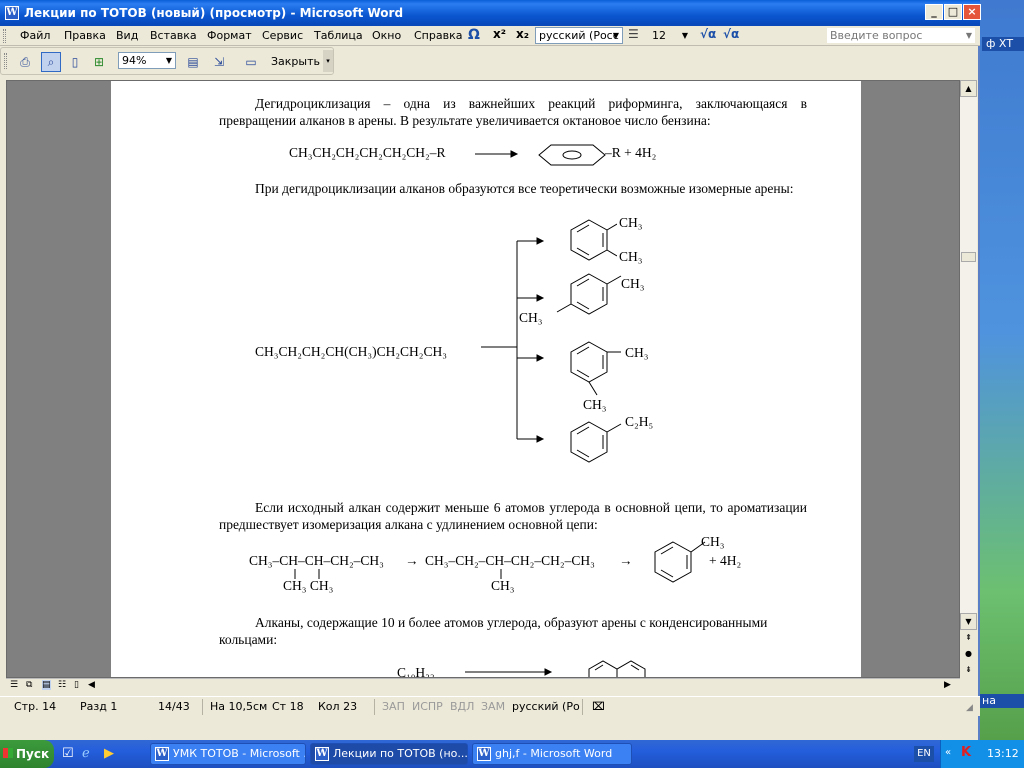  What do you see at coordinates (239, 706) in the screenshot?
I see `status-position: На 10,5см` at bounding box center [239, 706].